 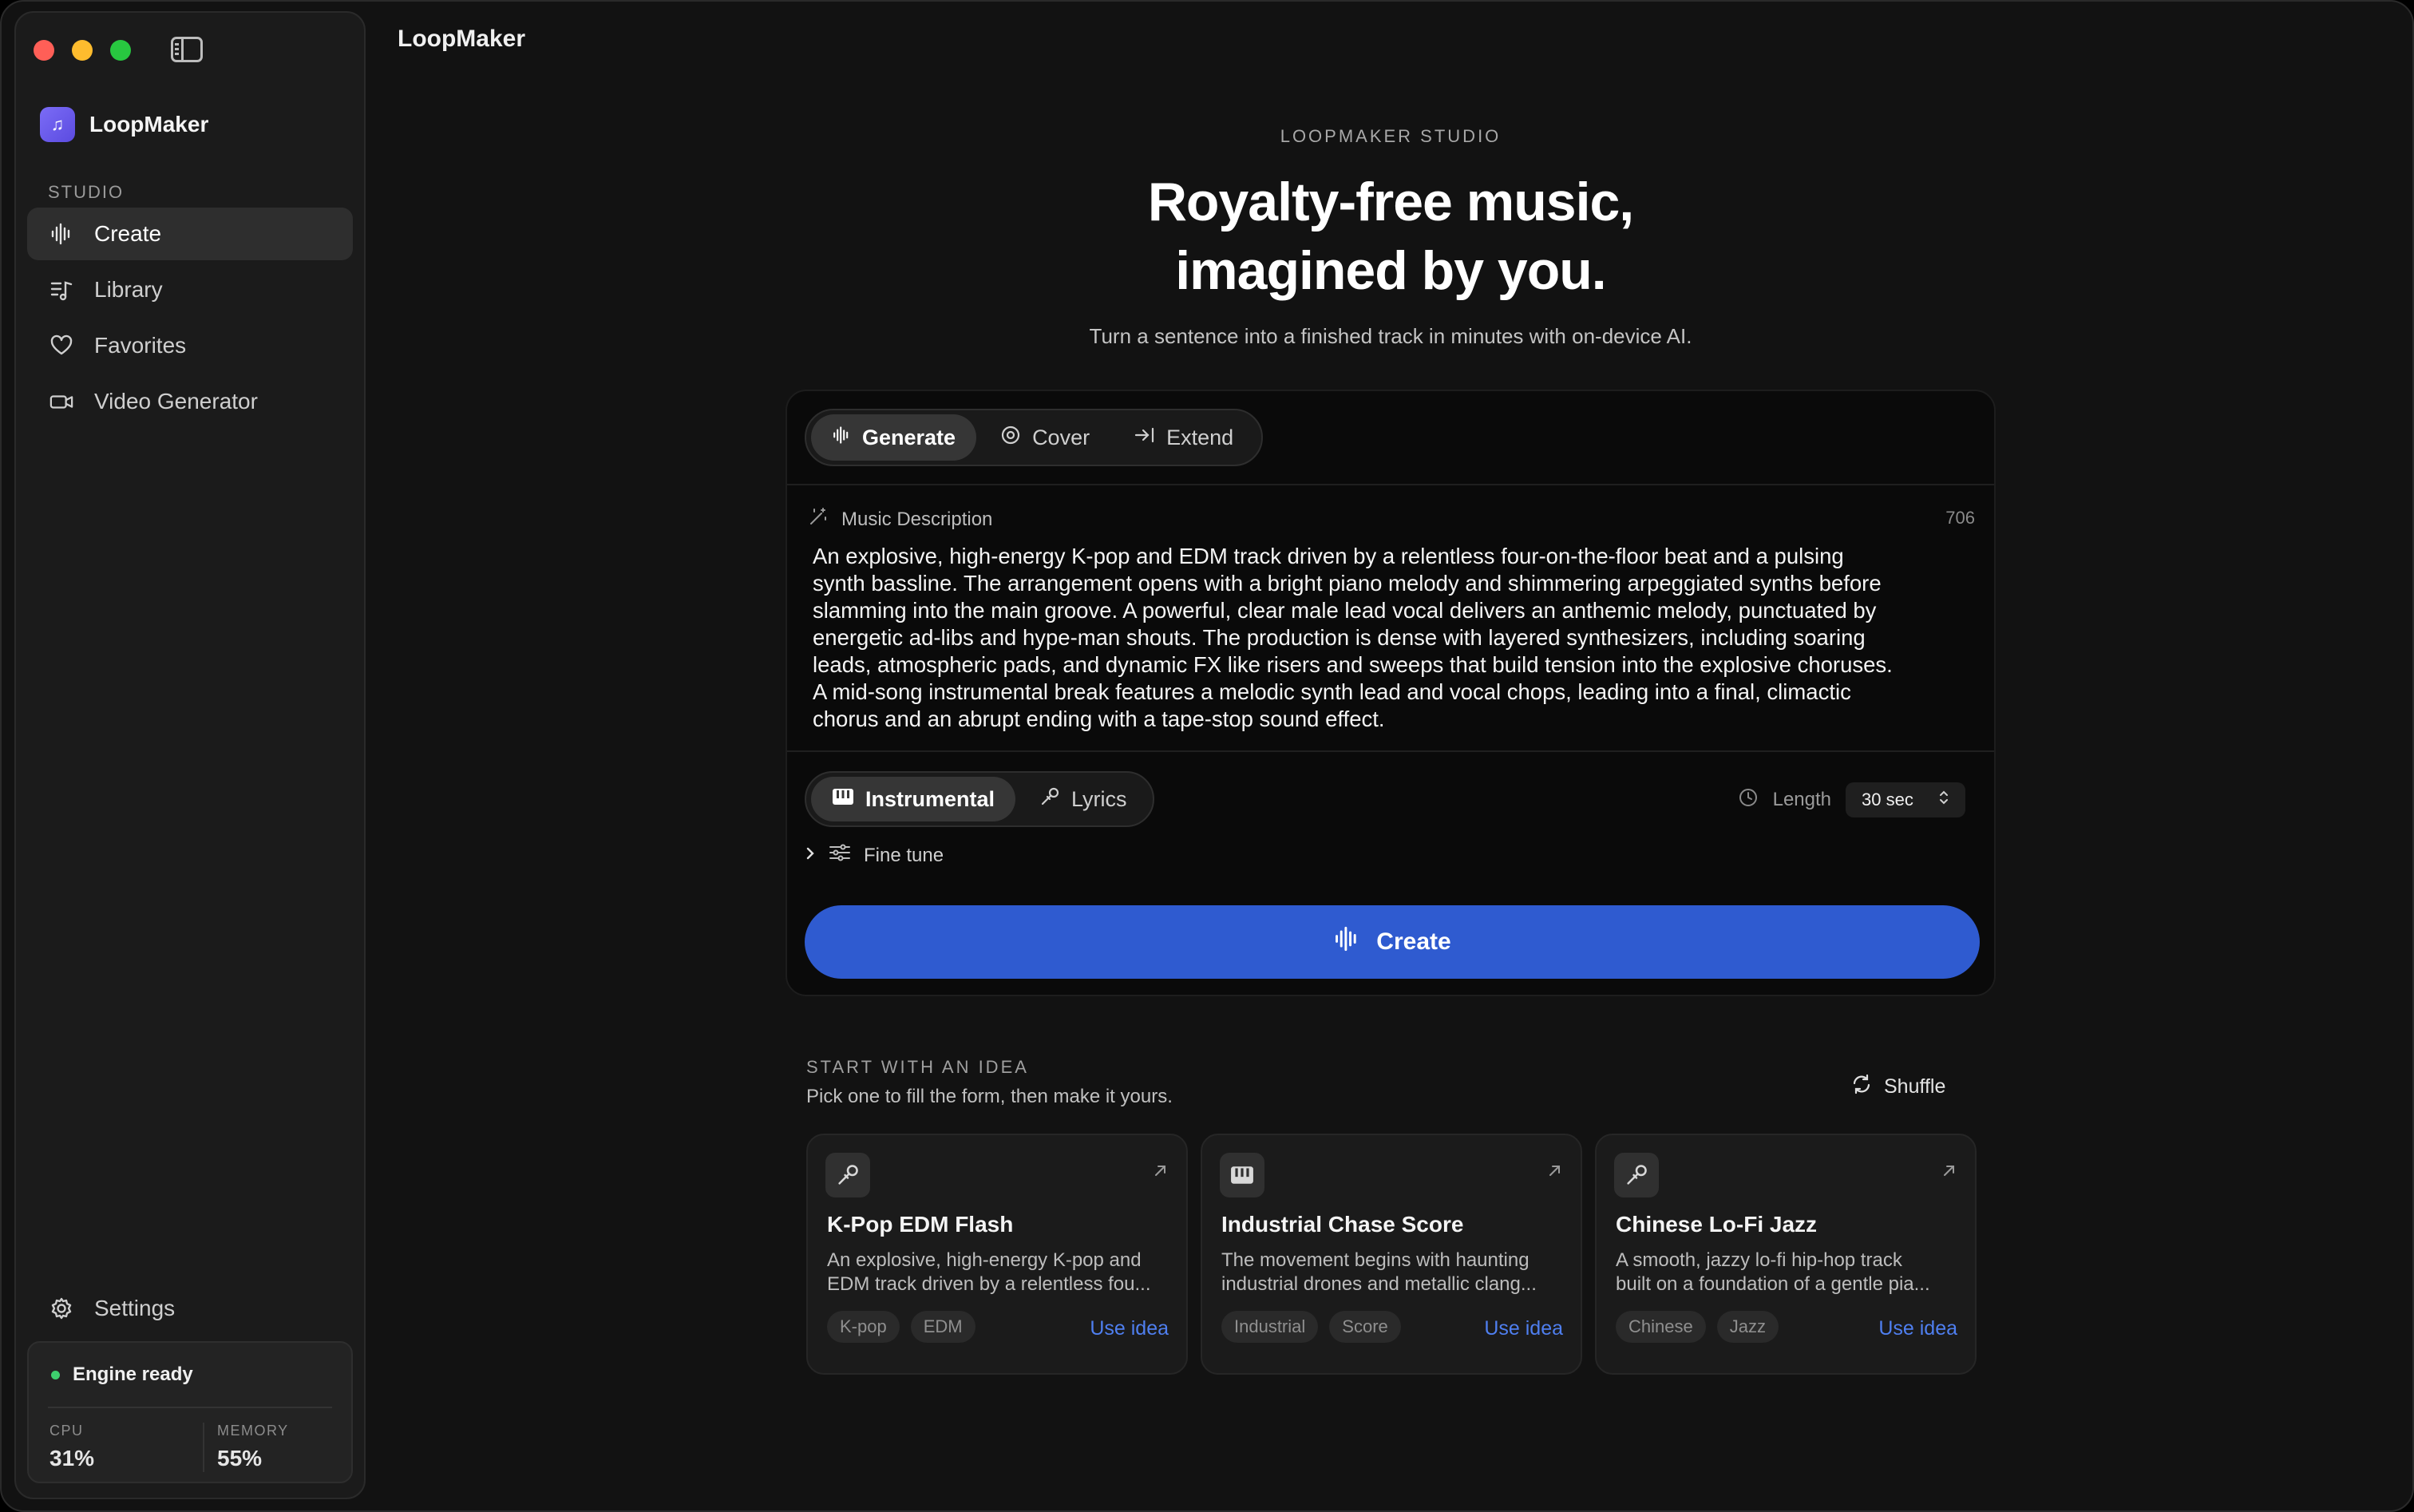 I want to click on create-button: Create, so click(x=1392, y=942).